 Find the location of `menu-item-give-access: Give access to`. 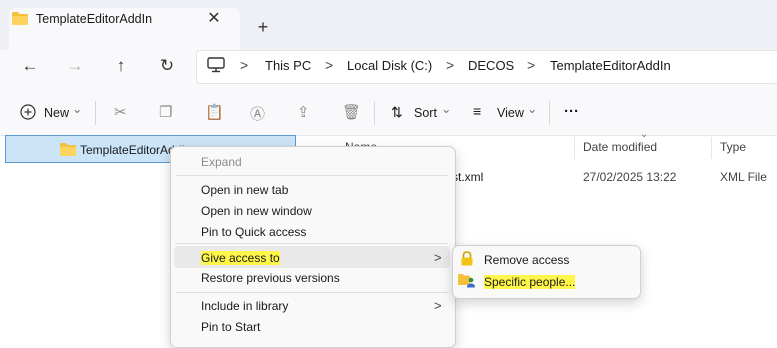

menu-item-give-access: Give access to is located at coordinates (240, 258).